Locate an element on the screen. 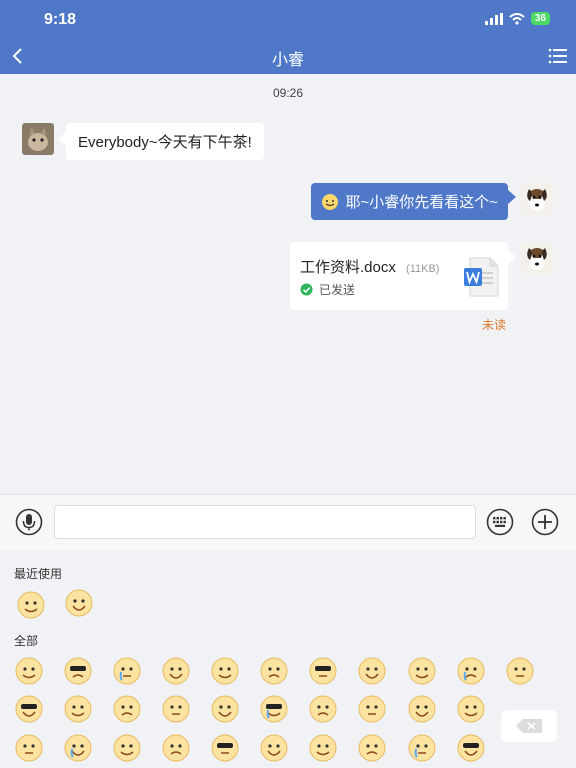 This screenshot has width=576, height=768. status-icons: 36 is located at coordinates (517, 18).